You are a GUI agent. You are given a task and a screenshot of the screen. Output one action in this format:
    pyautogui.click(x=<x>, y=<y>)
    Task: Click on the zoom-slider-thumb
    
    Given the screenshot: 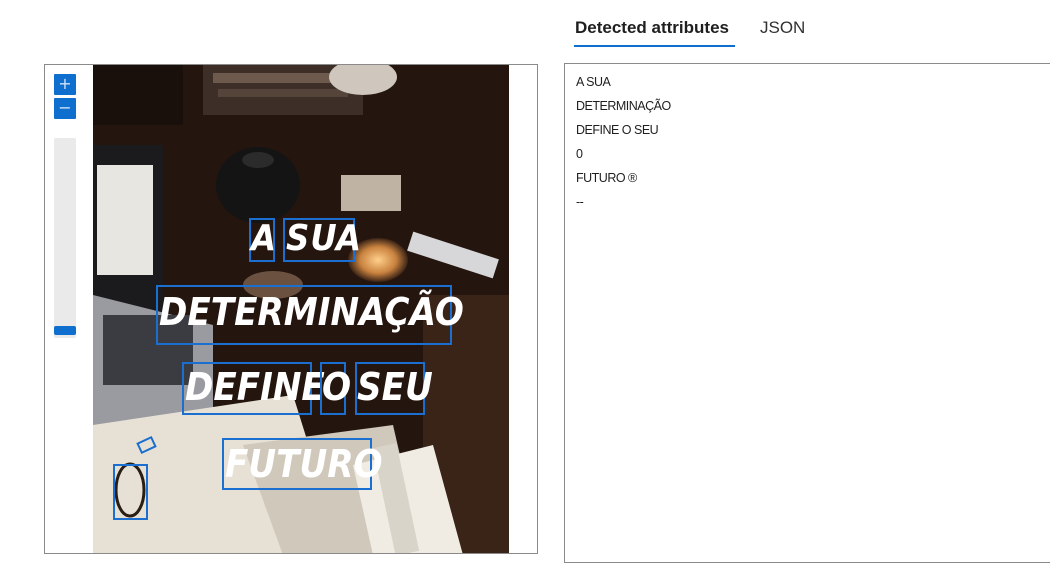 What is the action you would take?
    pyautogui.click(x=65, y=330)
    